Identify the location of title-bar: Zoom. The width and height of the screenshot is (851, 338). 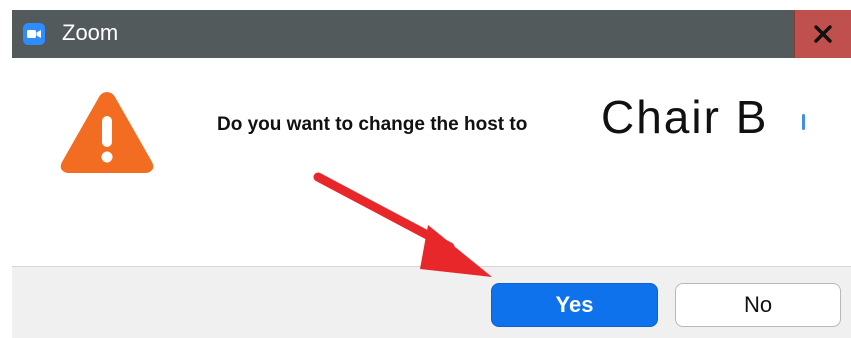
(431, 34).